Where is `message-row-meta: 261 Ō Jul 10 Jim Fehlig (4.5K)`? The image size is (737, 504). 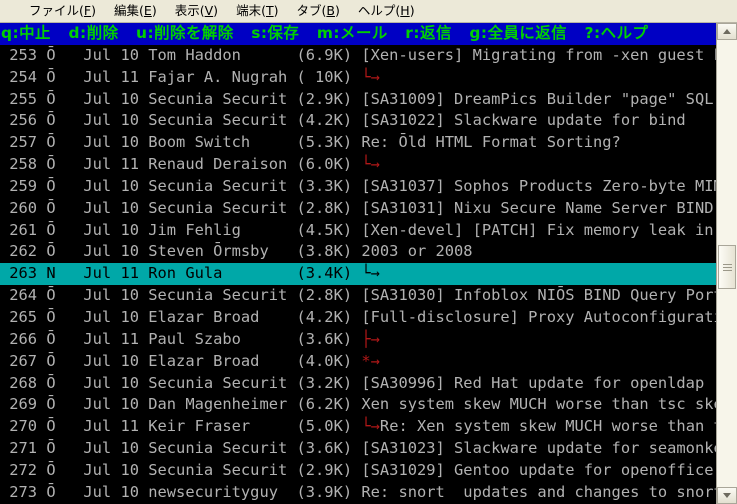 message-row-meta: 261 Ō Jul 10 Jim Fehlig (4.5K) is located at coordinates (181, 229).